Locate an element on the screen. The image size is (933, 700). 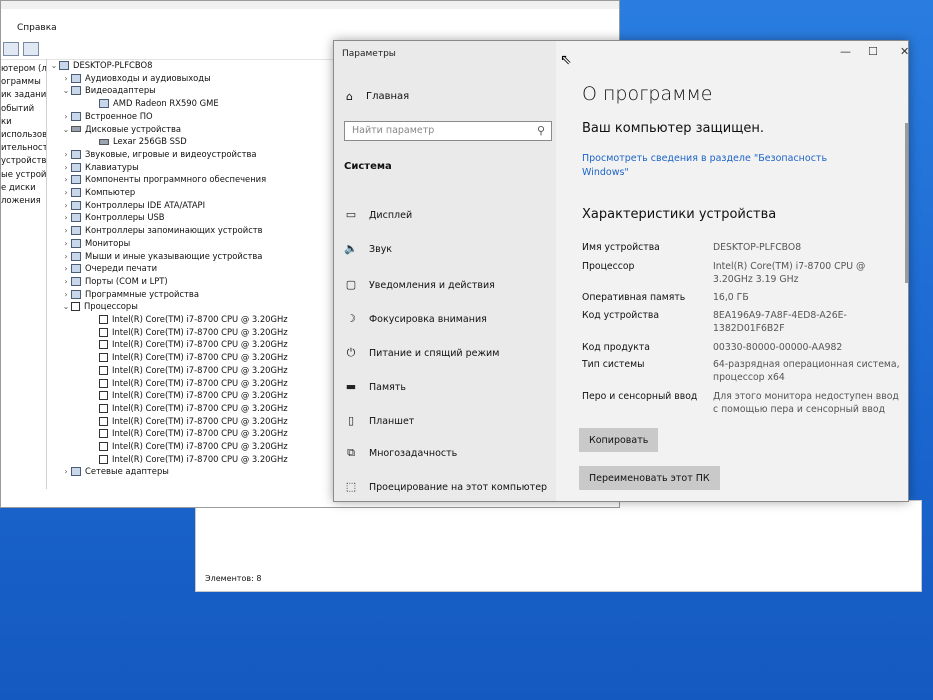
tree-row-label: AMD Radeon RX590 GME is located at coordinates (166, 103).